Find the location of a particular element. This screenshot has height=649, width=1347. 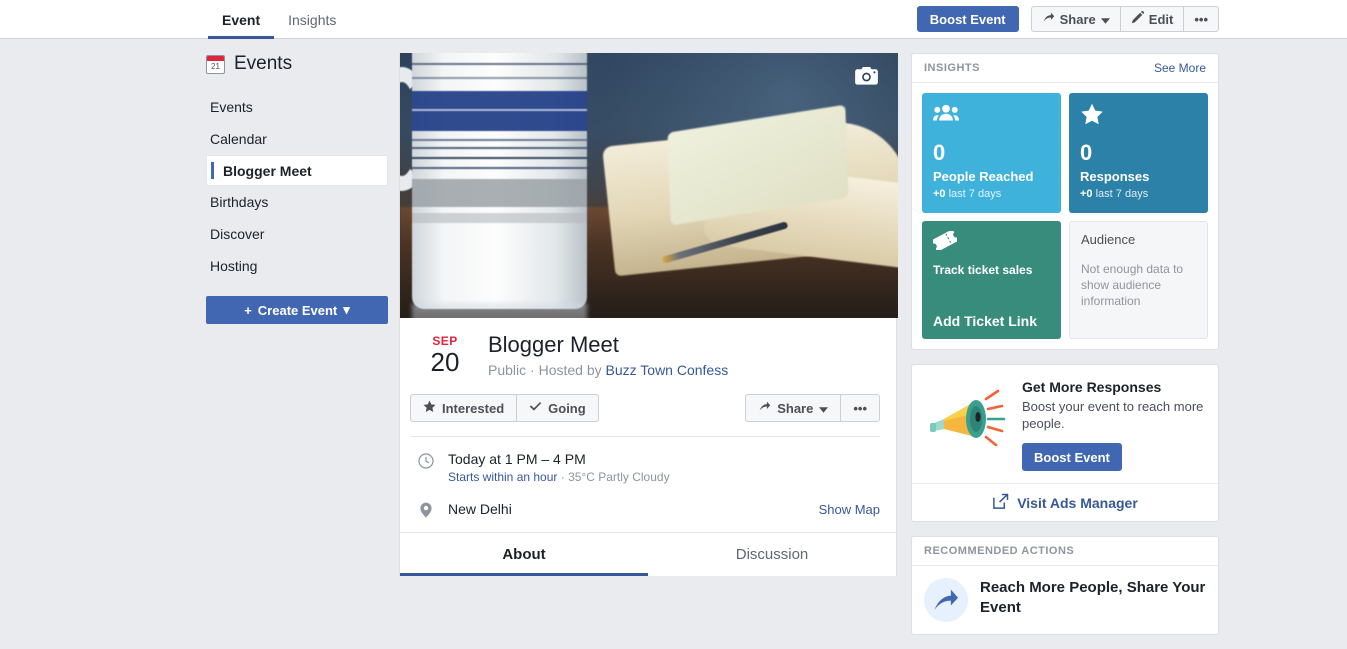

calendar-icon: 21 is located at coordinates (215, 64).